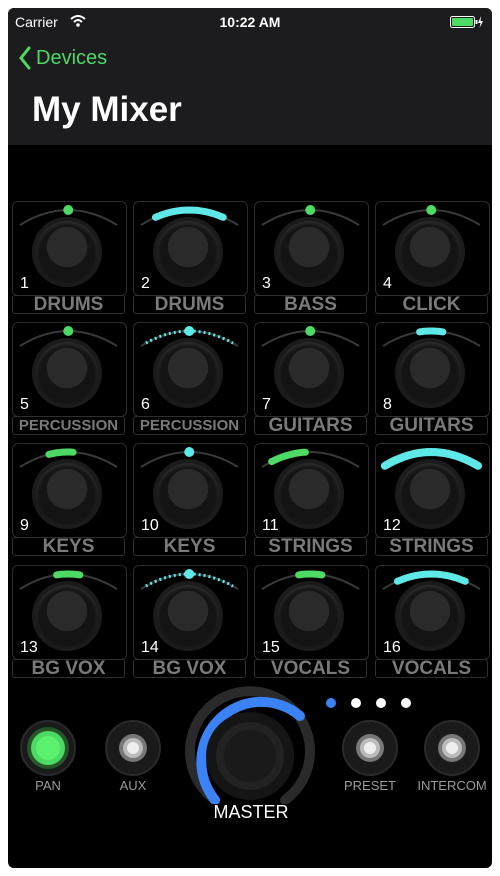 This screenshot has width=500, height=876. What do you see at coordinates (452, 748) in the screenshot?
I see `intercom-button` at bounding box center [452, 748].